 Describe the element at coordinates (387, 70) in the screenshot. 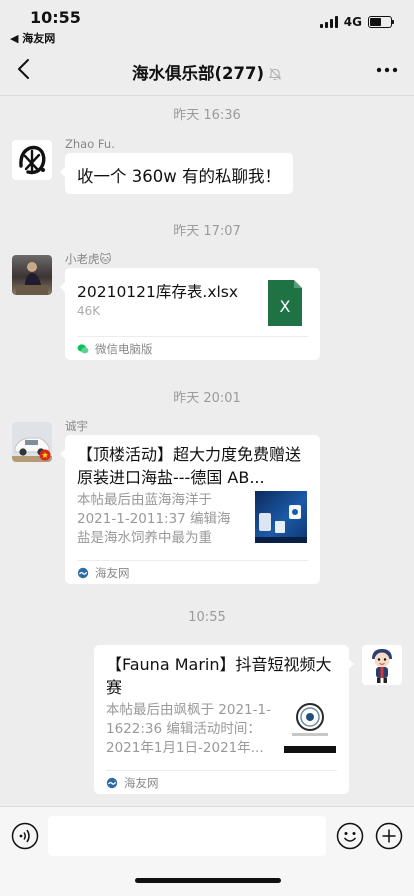

I see `more-options-icon` at that location.